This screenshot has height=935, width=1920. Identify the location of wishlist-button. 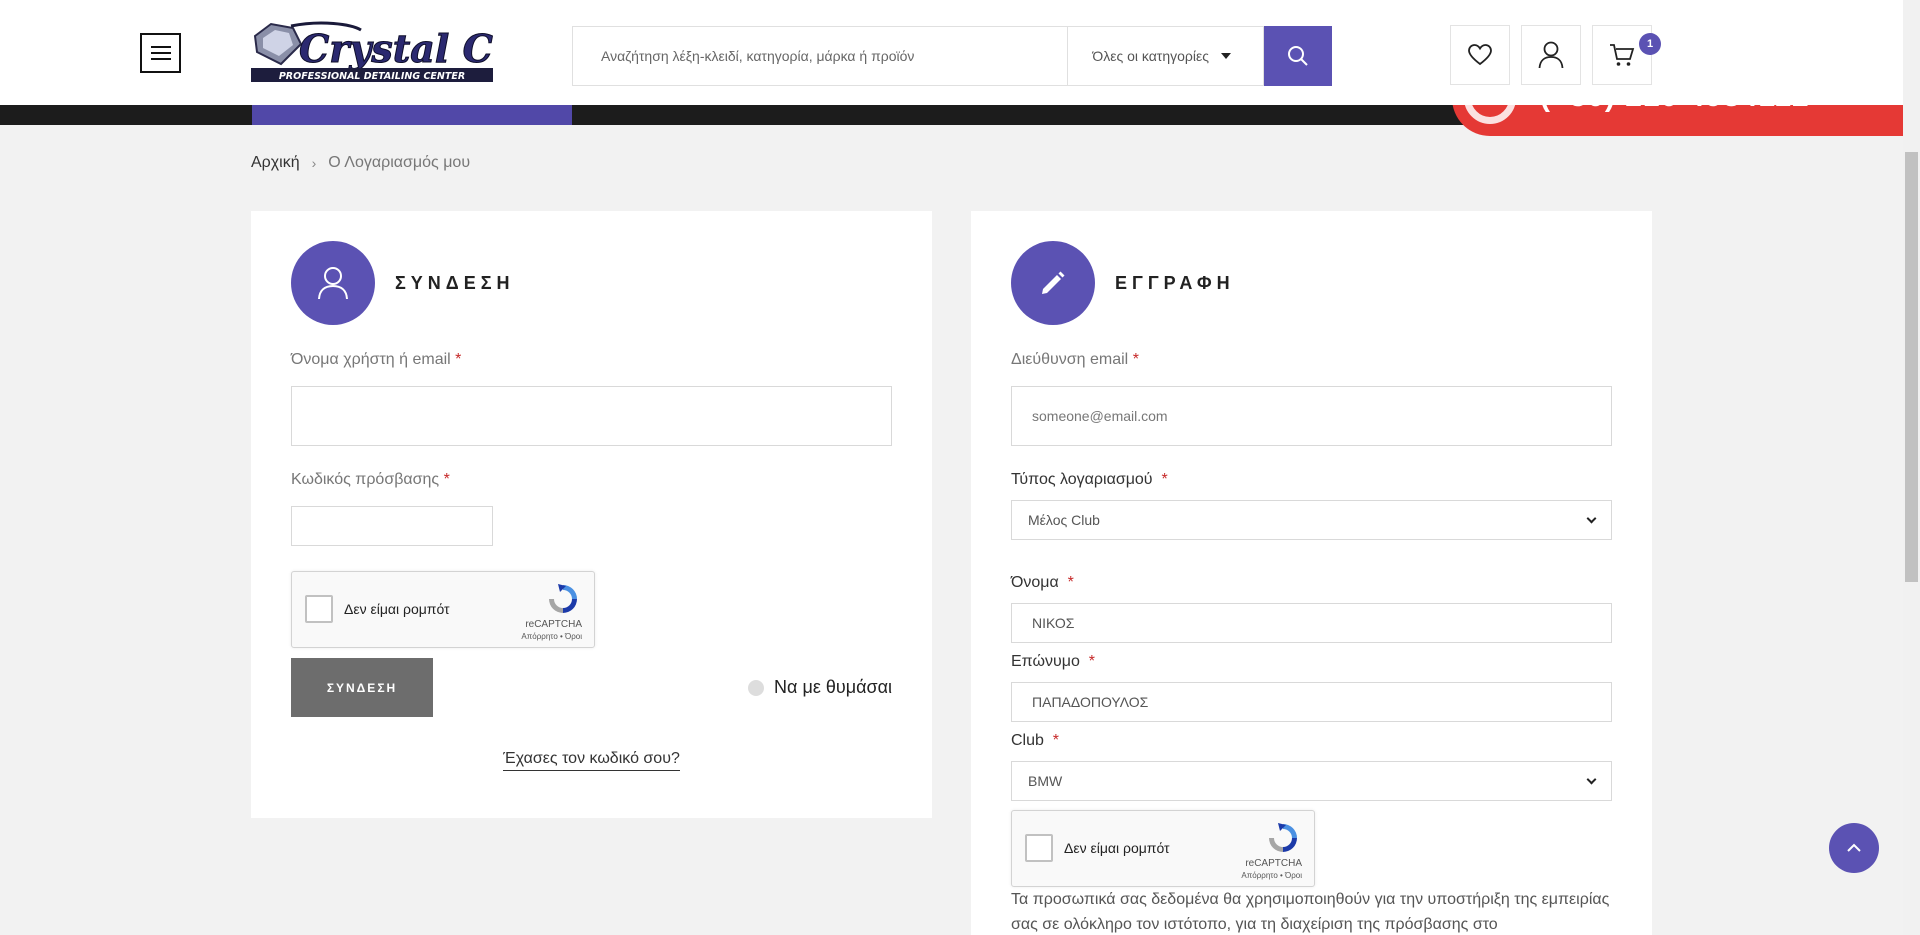
(1480, 55).